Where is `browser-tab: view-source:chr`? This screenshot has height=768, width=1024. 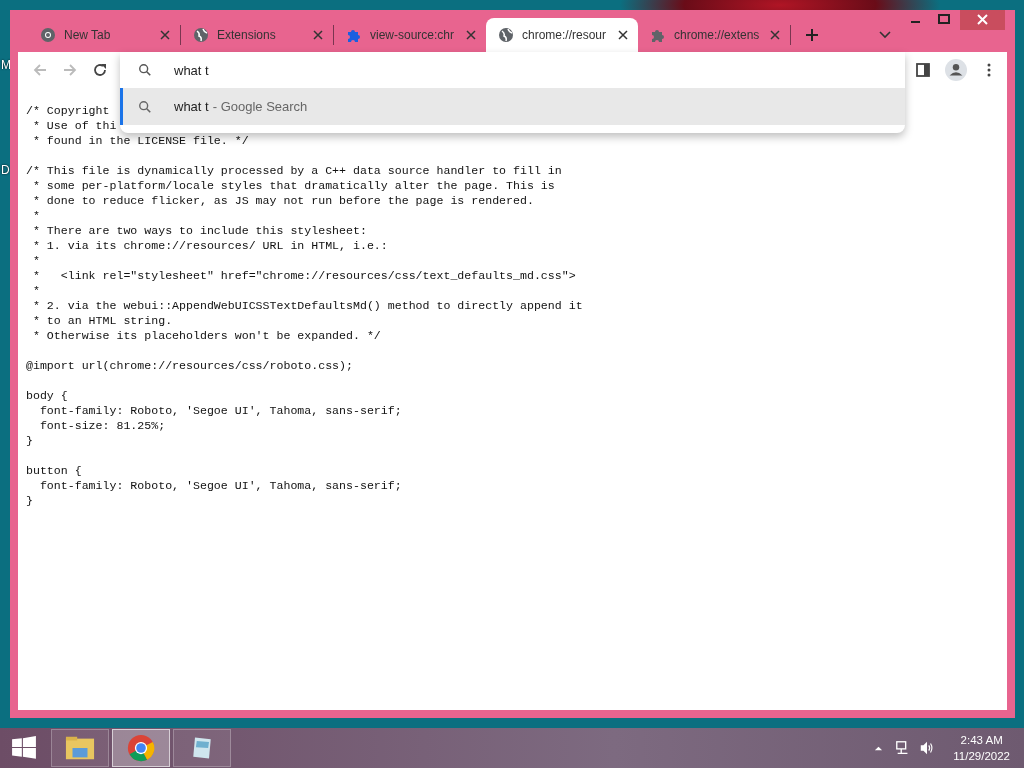
browser-tab: view-source:chr is located at coordinates (410, 35).